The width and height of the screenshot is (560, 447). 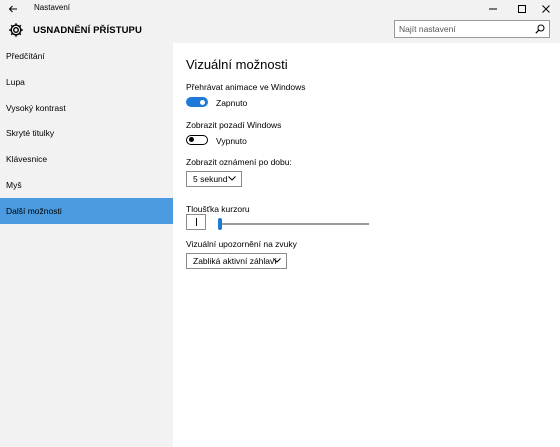 What do you see at coordinates (231, 141) in the screenshot?
I see `background-toggle-state: Vypnuto` at bounding box center [231, 141].